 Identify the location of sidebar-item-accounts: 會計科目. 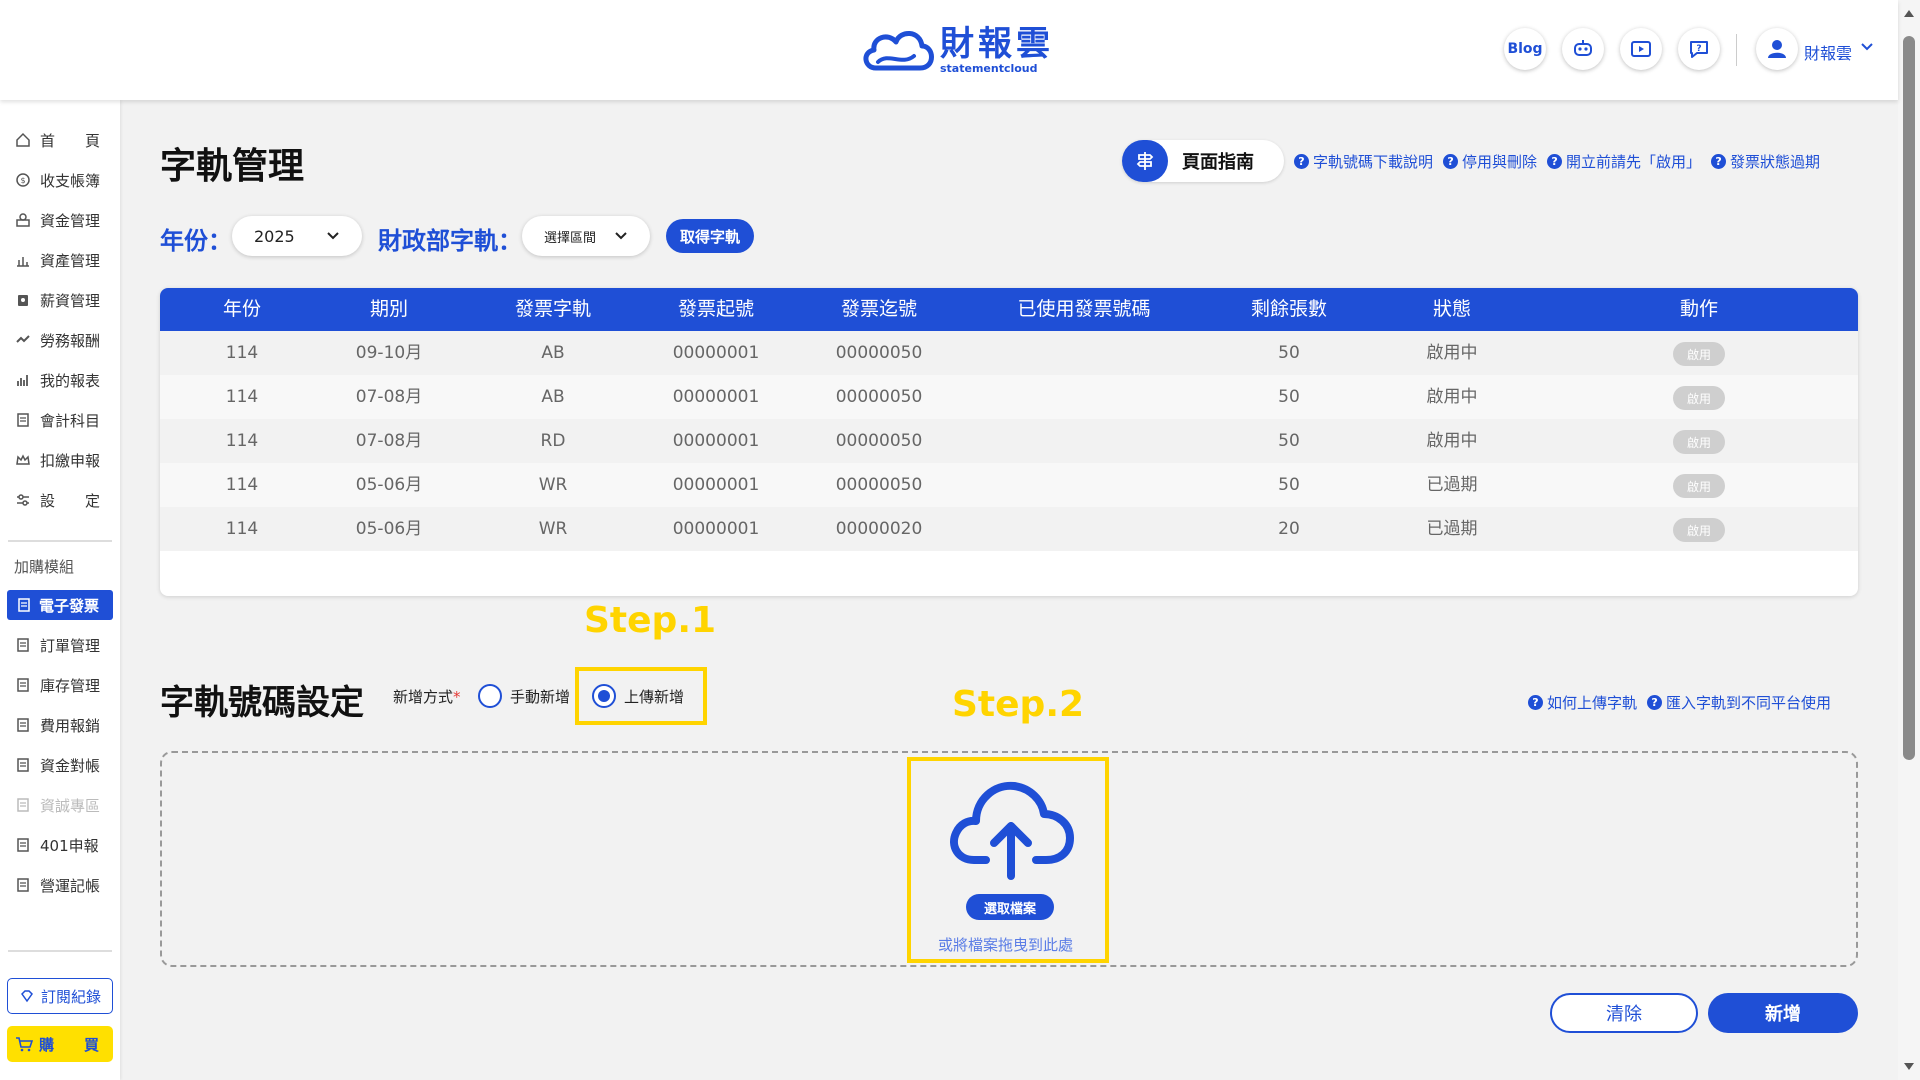
(57, 420).